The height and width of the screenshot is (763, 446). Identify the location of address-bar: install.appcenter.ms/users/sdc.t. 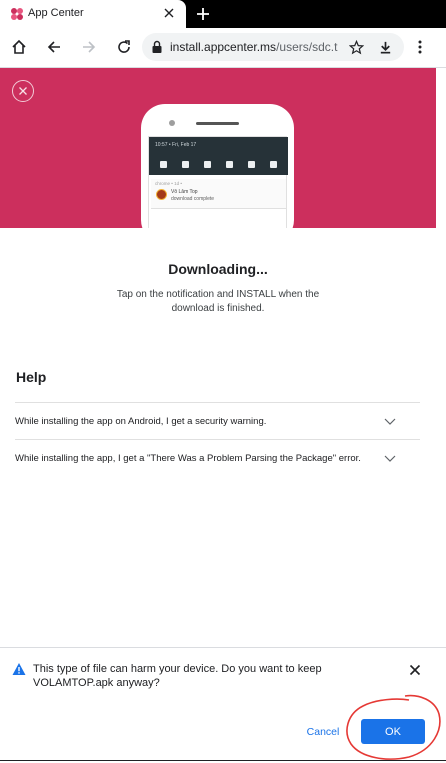
(273, 47).